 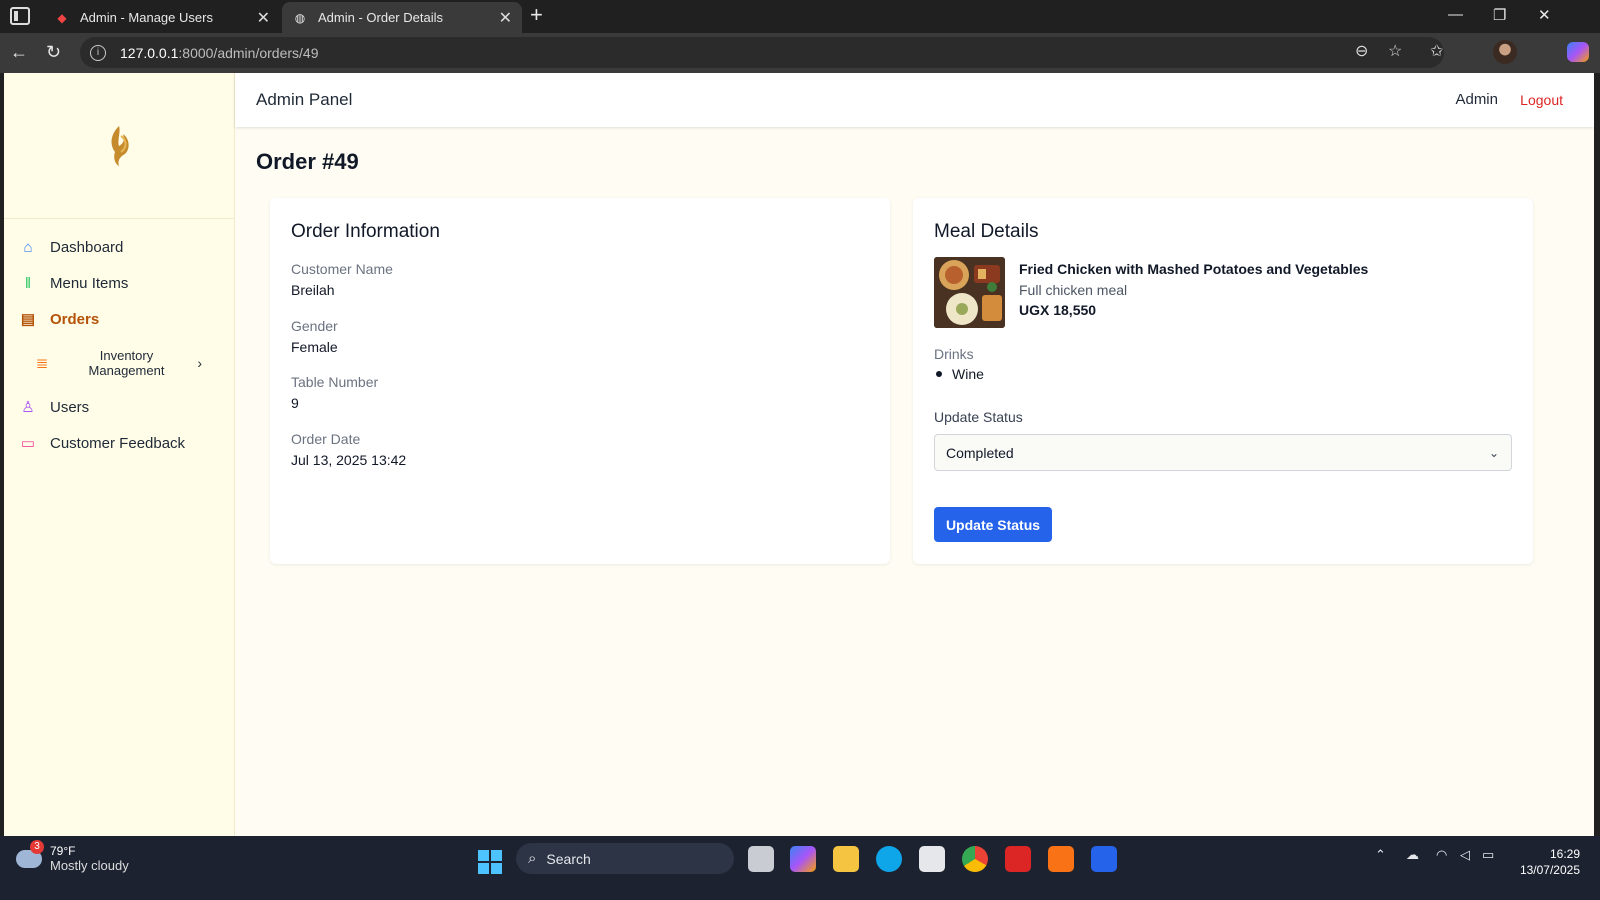 I want to click on page-title: Order #49, so click(x=307, y=161).